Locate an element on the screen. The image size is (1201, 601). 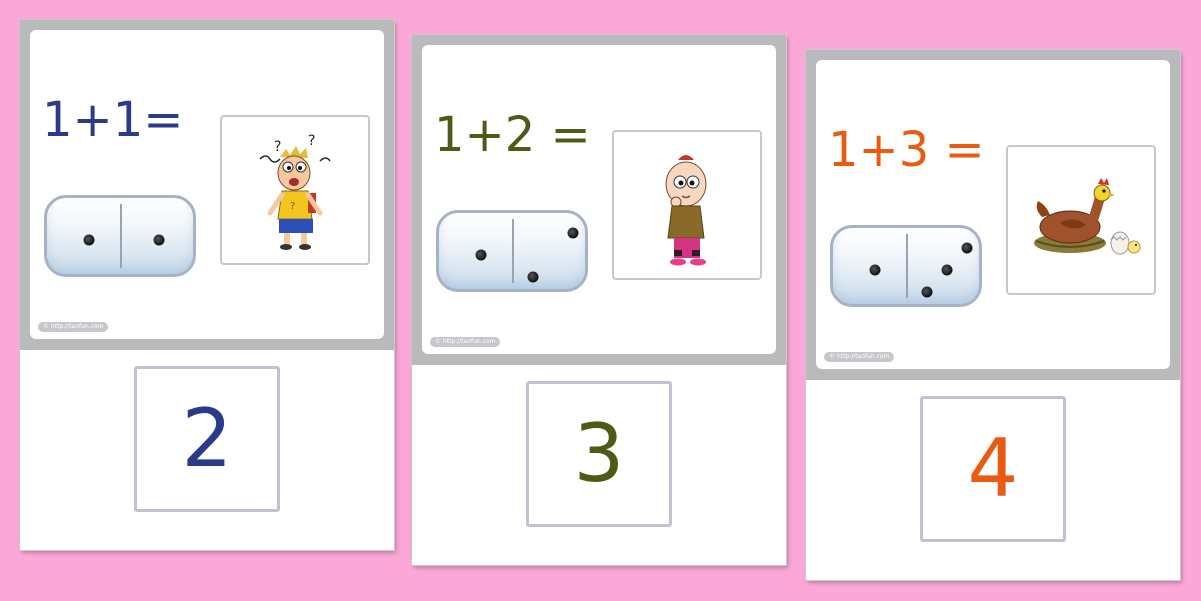
equation-text: 1+3 = is located at coordinates (906, 150).